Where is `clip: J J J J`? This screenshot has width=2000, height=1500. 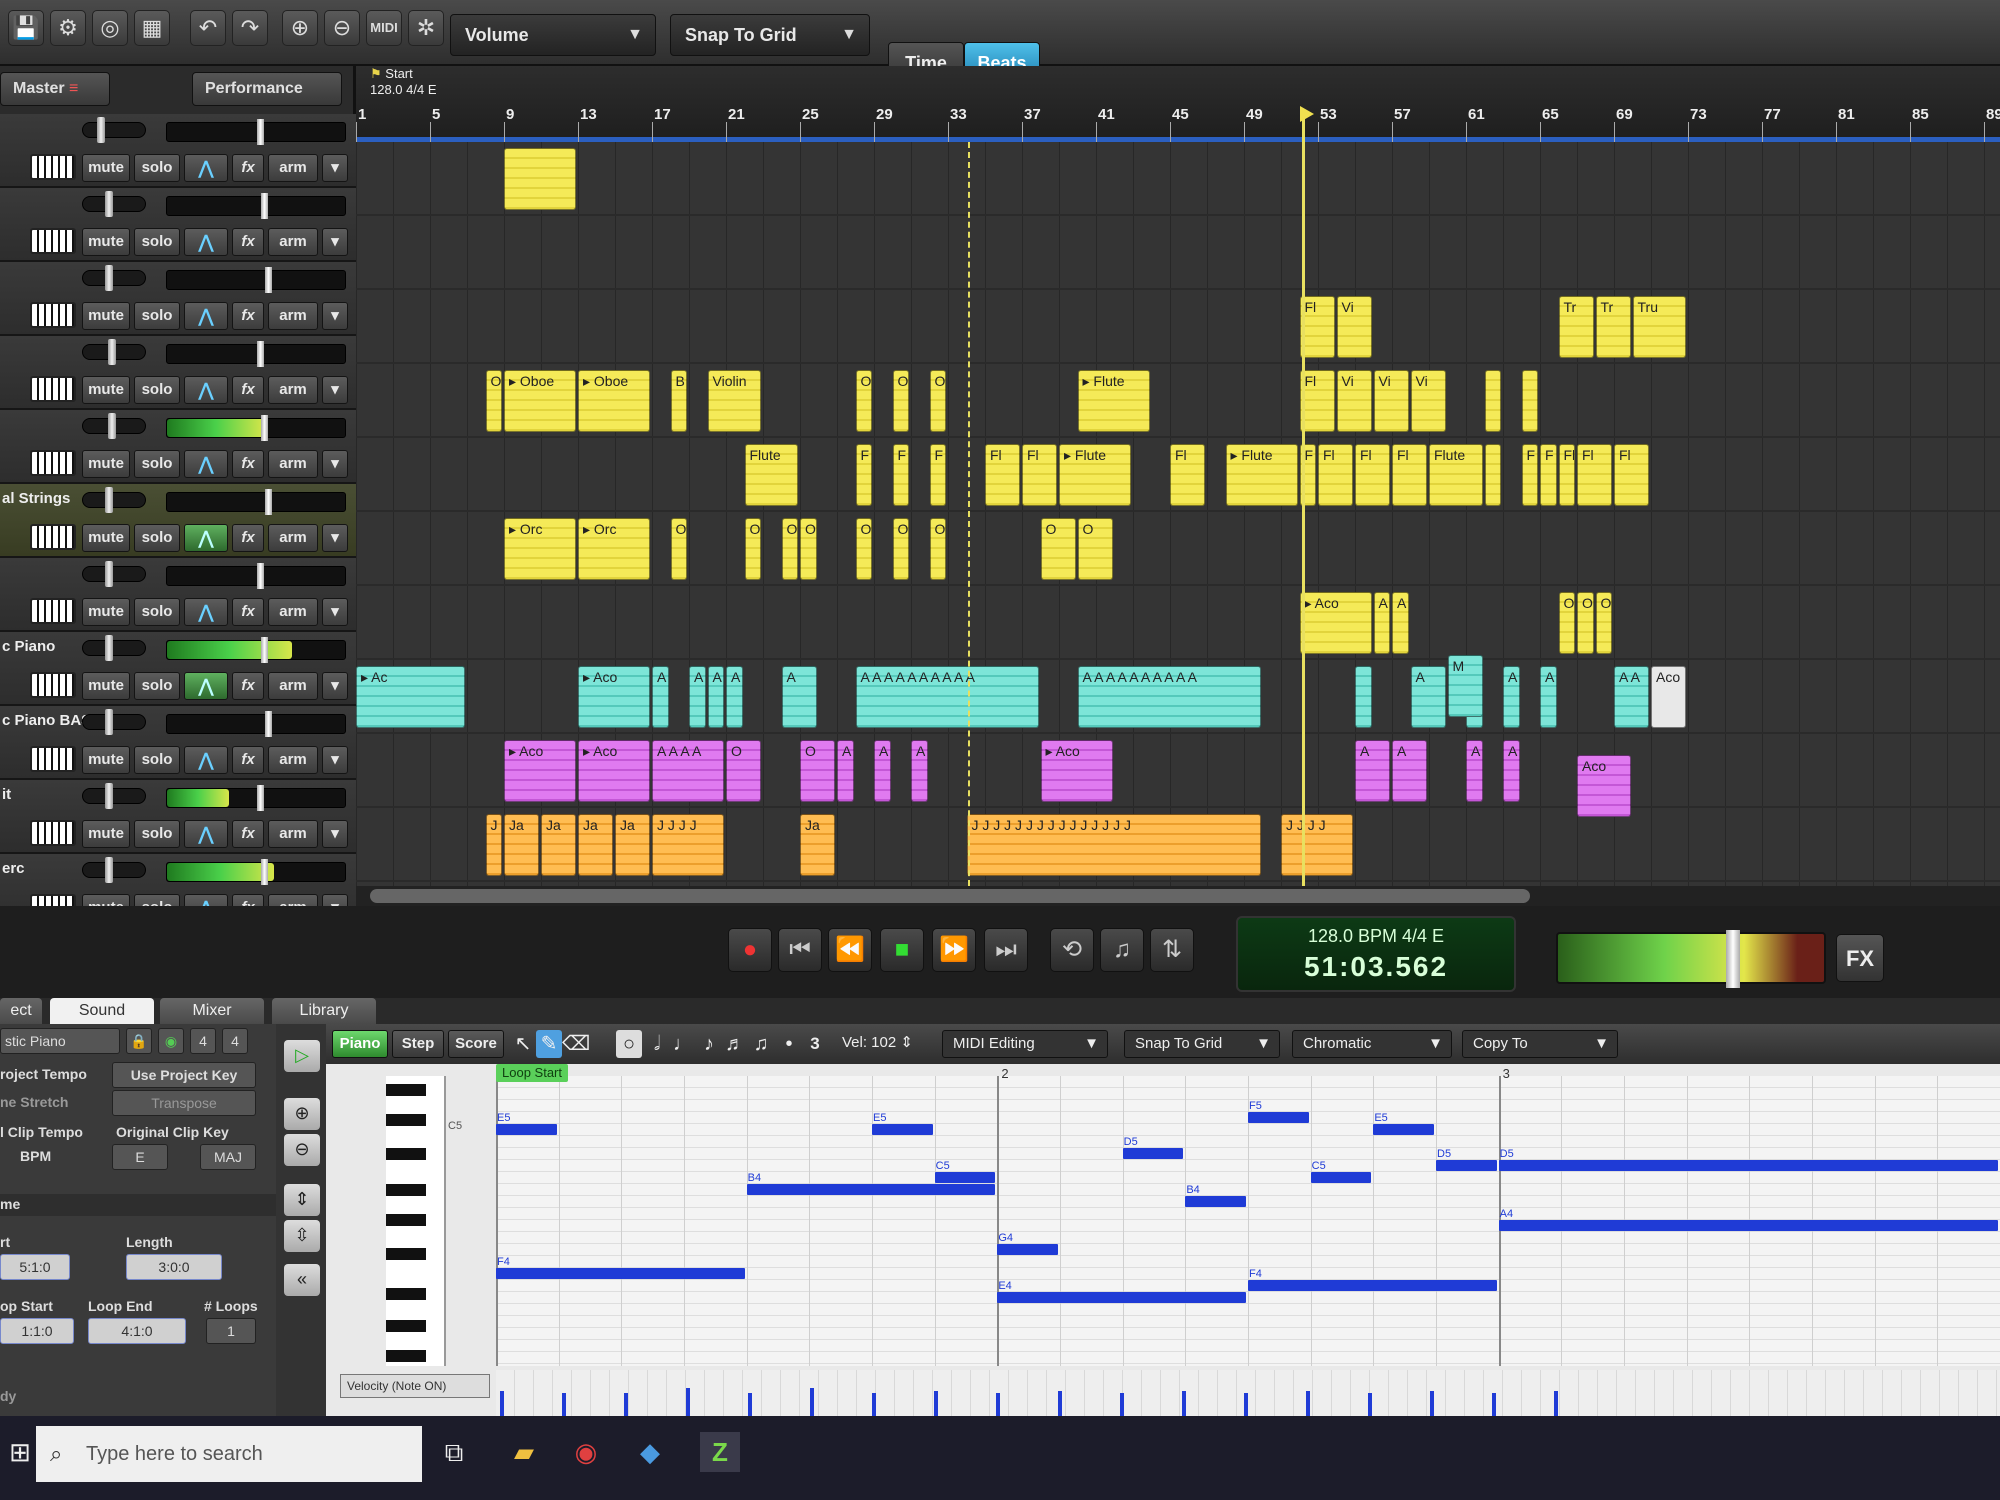
clip: J J J J is located at coordinates (1317, 845).